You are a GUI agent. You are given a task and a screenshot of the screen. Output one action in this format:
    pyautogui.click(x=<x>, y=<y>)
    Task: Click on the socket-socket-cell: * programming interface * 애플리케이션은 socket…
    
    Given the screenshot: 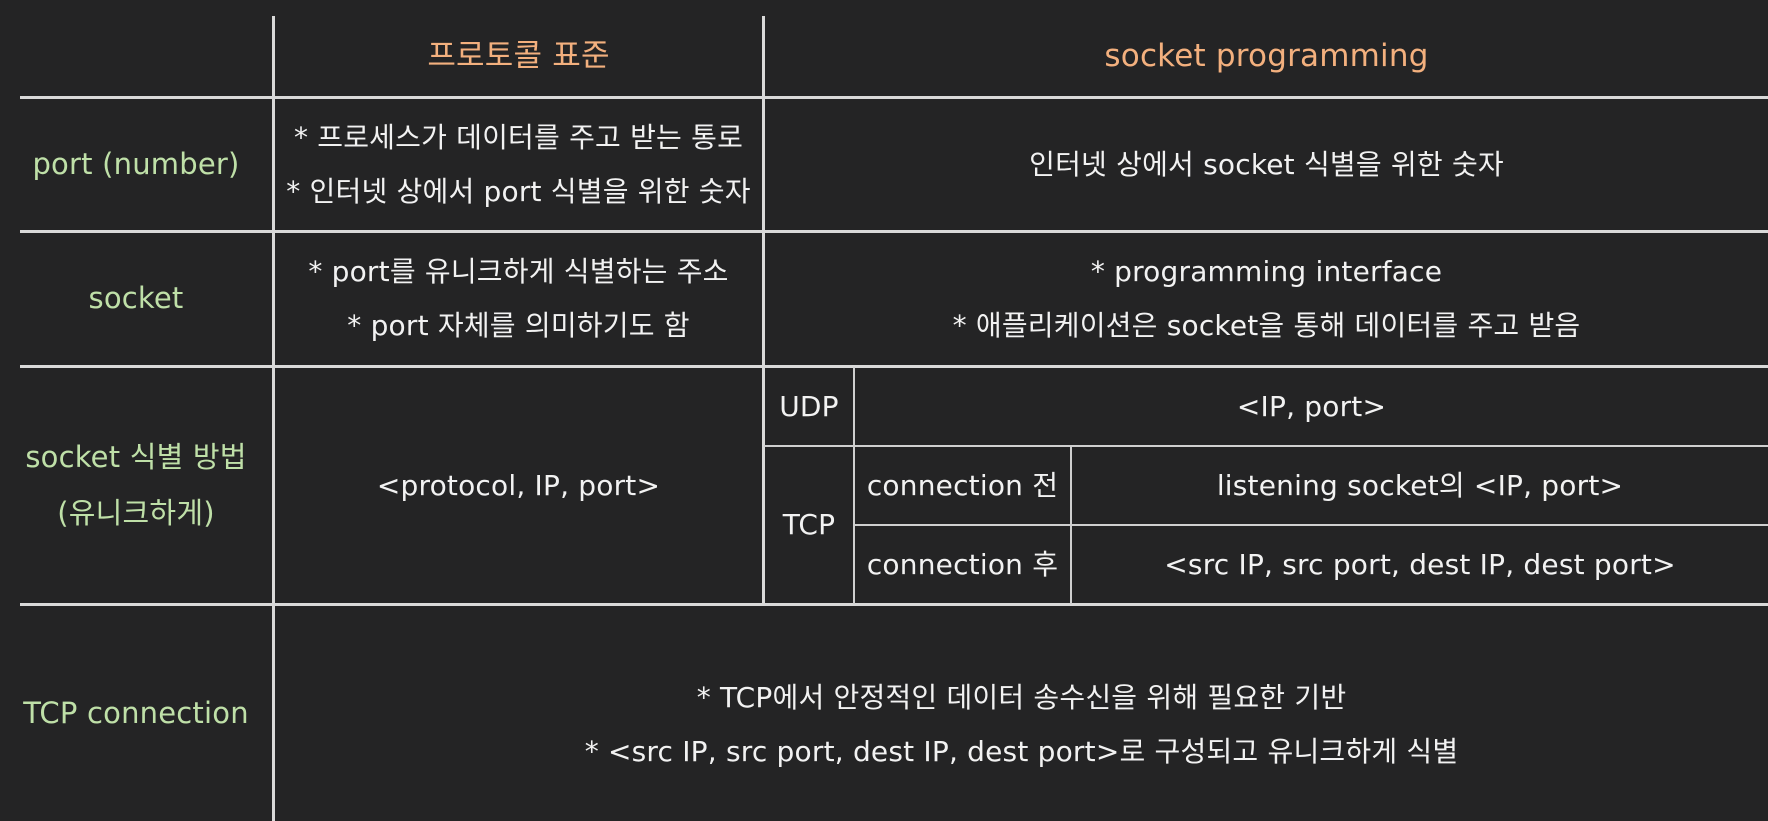 What is the action you would take?
    pyautogui.click(x=1266, y=299)
    